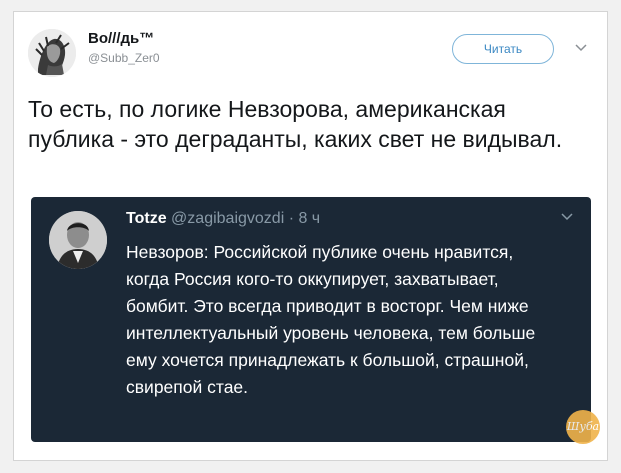  Describe the element at coordinates (124, 38) in the screenshot. I see `author-name: Во///дь™` at that location.